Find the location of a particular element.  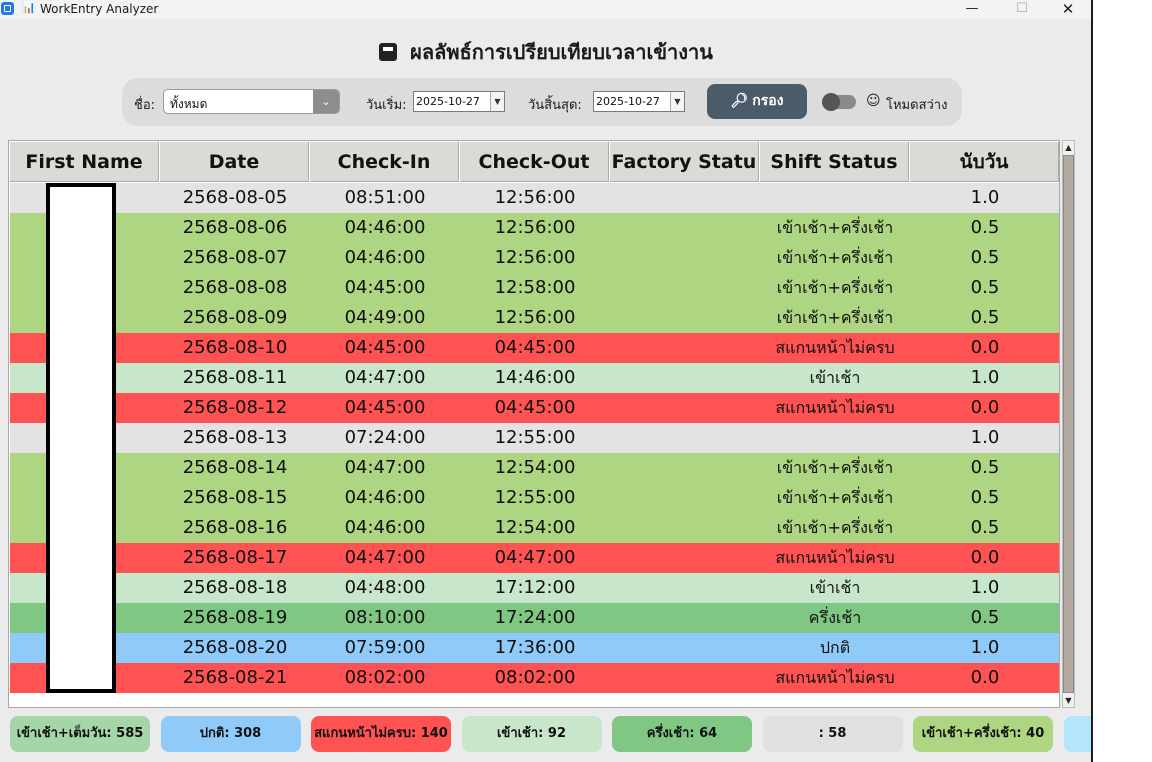

check-out-cell: 17:36:00 is located at coordinates (535, 647).